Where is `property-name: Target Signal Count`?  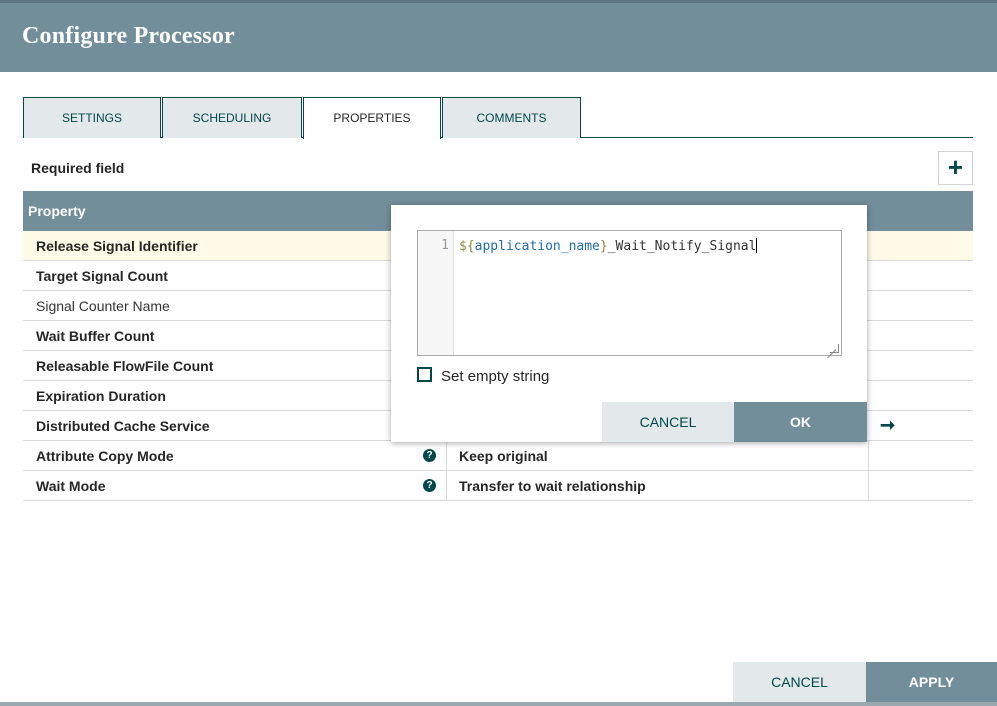 property-name: Target Signal Count is located at coordinates (102, 276).